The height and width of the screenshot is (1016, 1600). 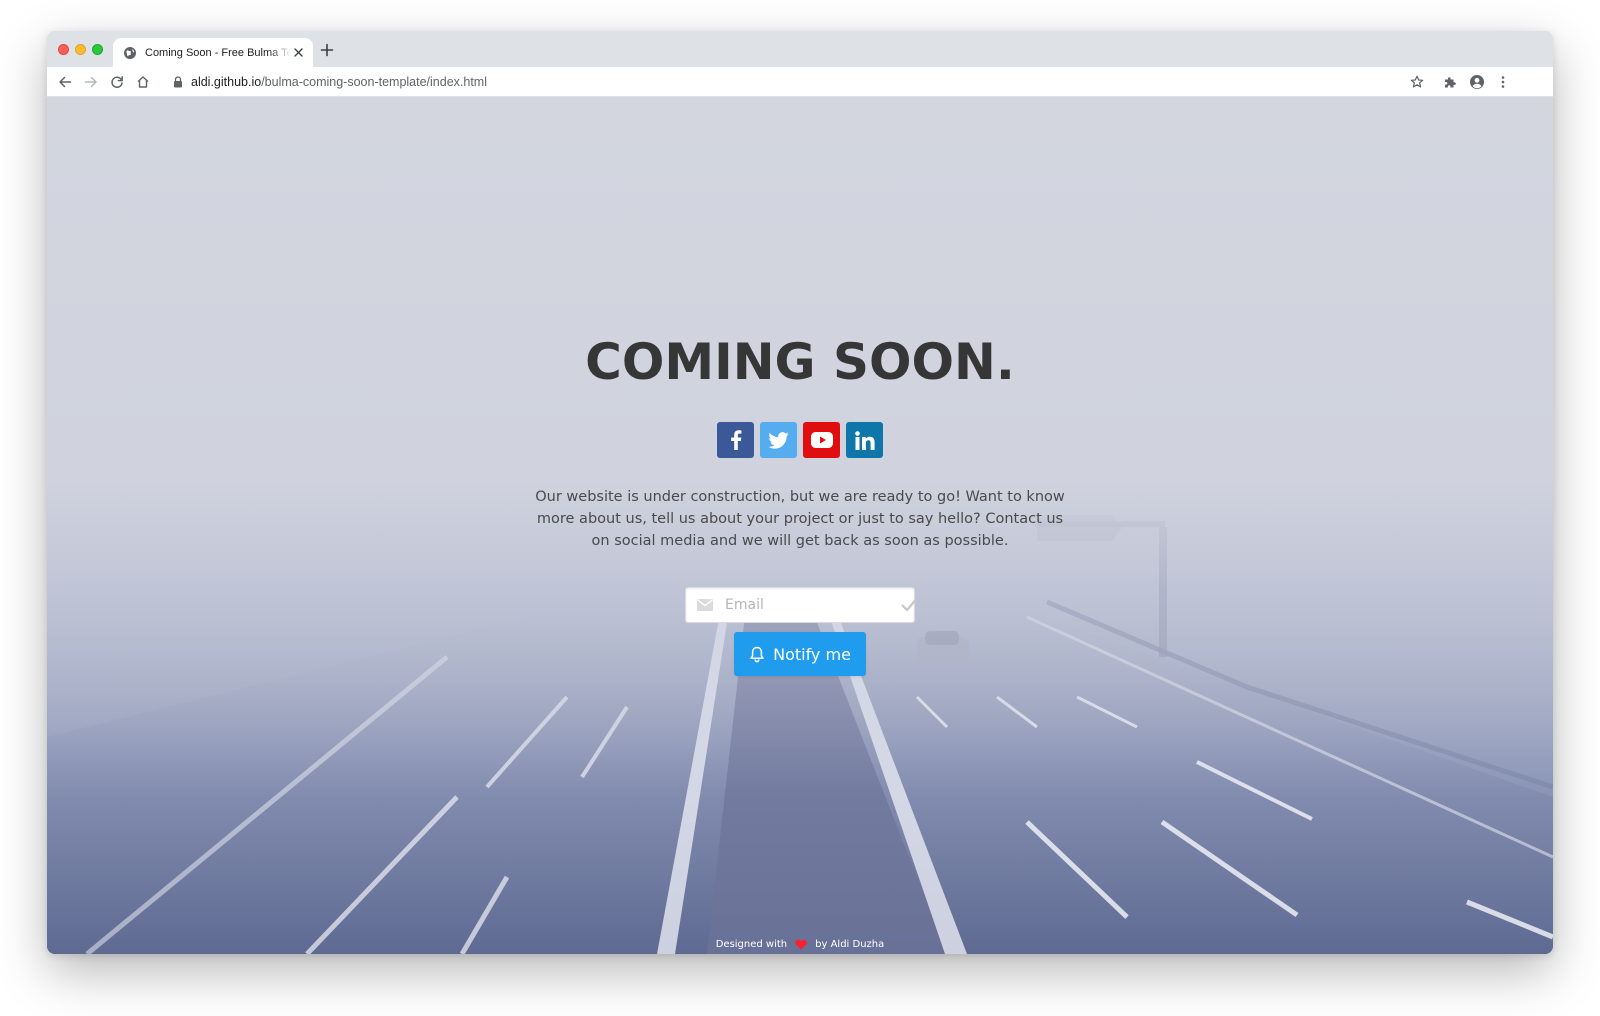 What do you see at coordinates (226, 82) in the screenshot?
I see `url-host: aldi.github.io` at bounding box center [226, 82].